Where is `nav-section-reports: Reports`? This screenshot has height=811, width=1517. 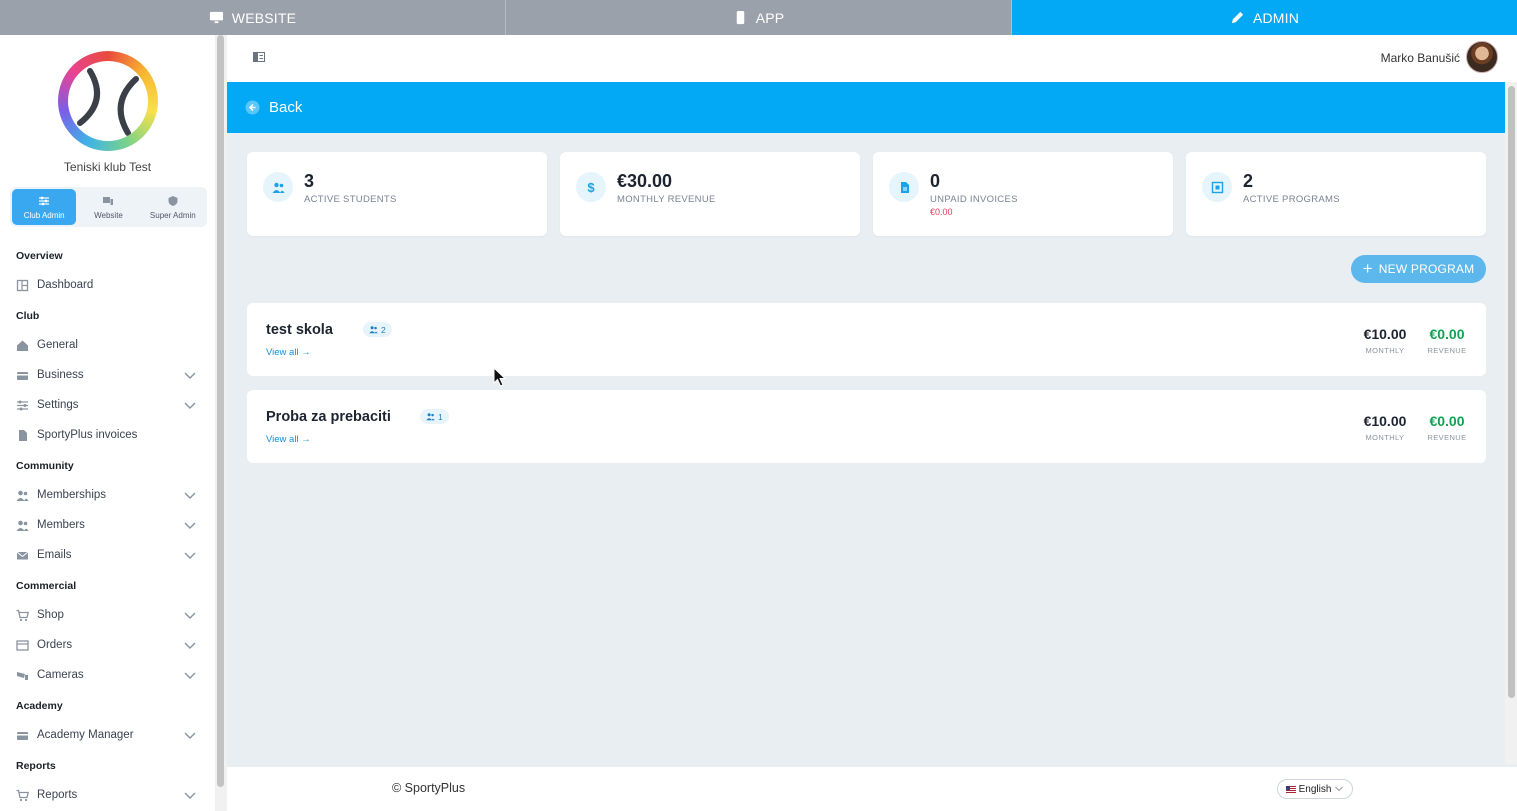
nav-section-reports: Reports is located at coordinates (36, 766).